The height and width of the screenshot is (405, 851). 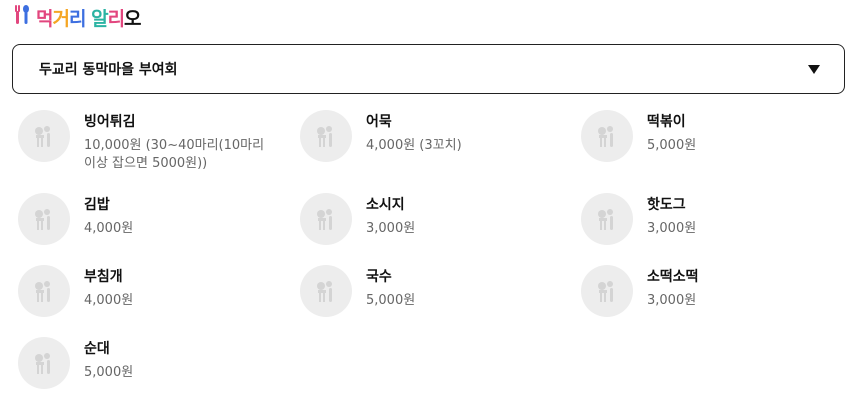 I want to click on menu-item: 핫도그 3,000원, so click(x=709, y=219).